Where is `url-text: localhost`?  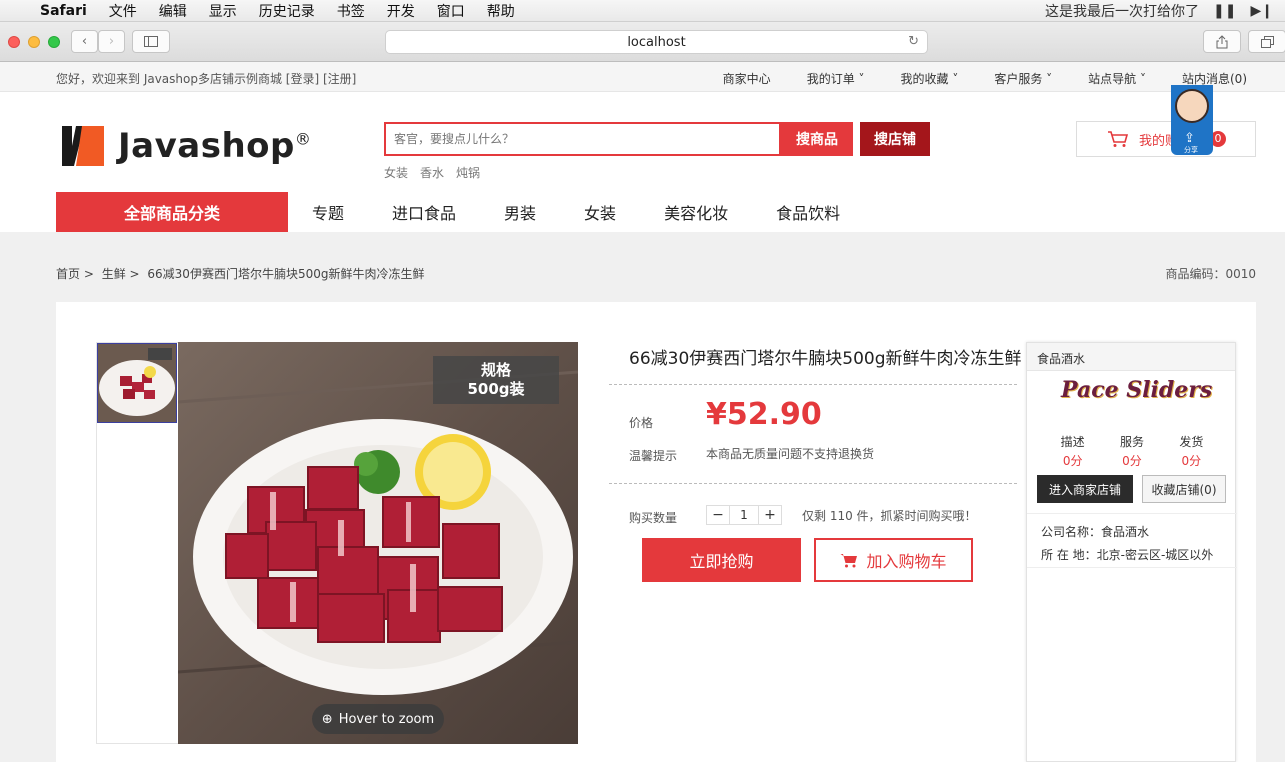
url-text: localhost is located at coordinates (656, 42).